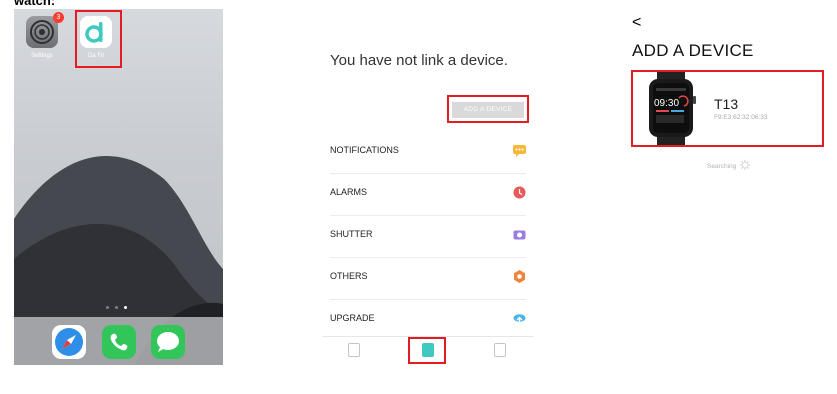 The width and height of the screenshot is (837, 394). I want to click on compass-icon, so click(69, 342).